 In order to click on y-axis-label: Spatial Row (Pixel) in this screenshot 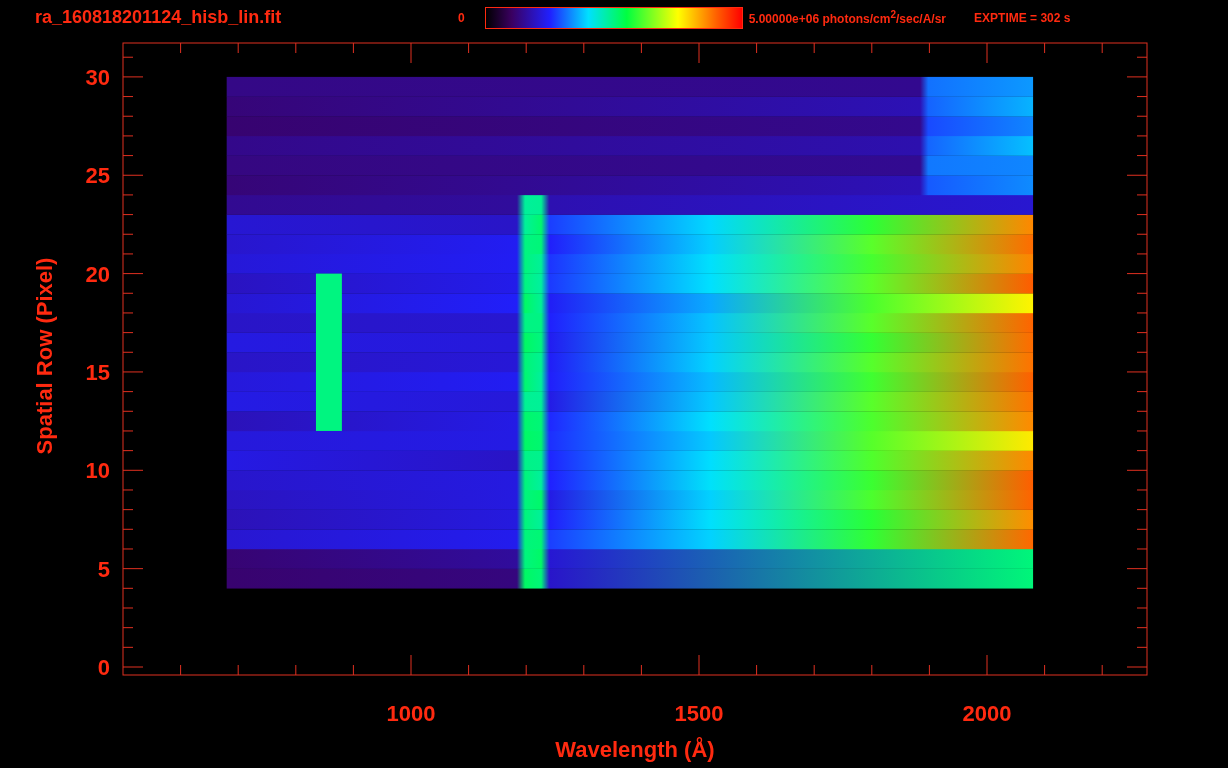, I will do `click(44, 356)`.